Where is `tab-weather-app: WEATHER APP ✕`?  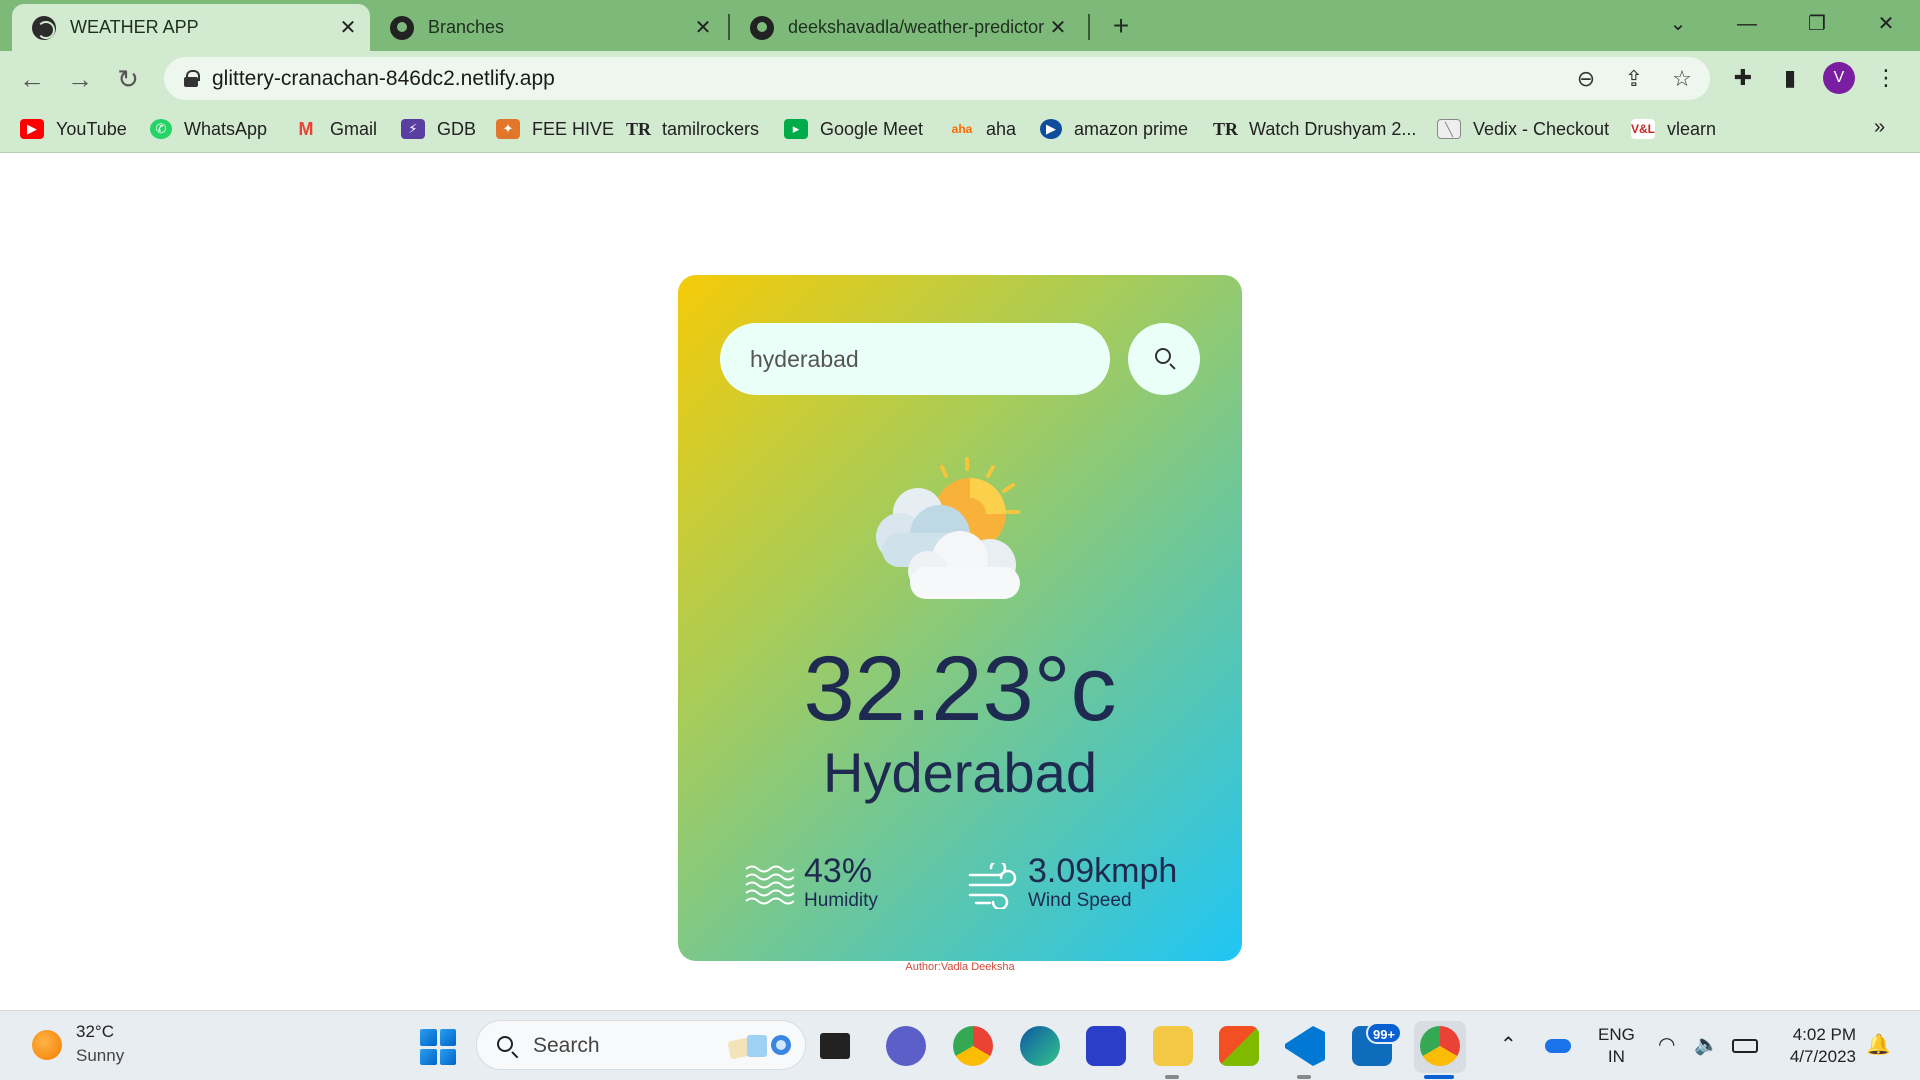 tab-weather-app: WEATHER APP ✕ is located at coordinates (191, 27).